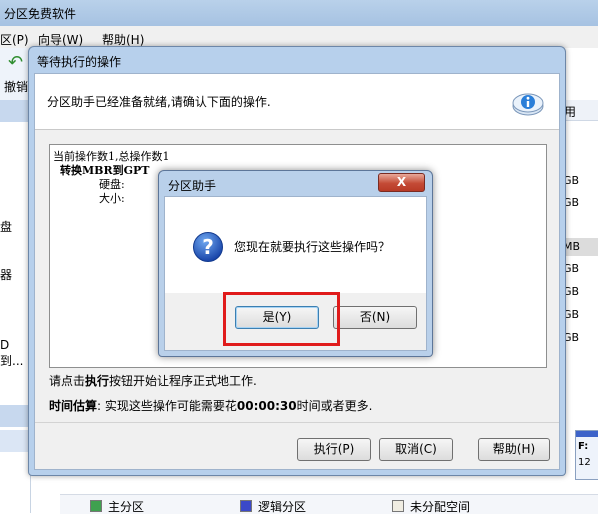 The image size is (598, 515). Describe the element at coordinates (398, 506) in the screenshot. I see `unallocated-swatch` at that location.